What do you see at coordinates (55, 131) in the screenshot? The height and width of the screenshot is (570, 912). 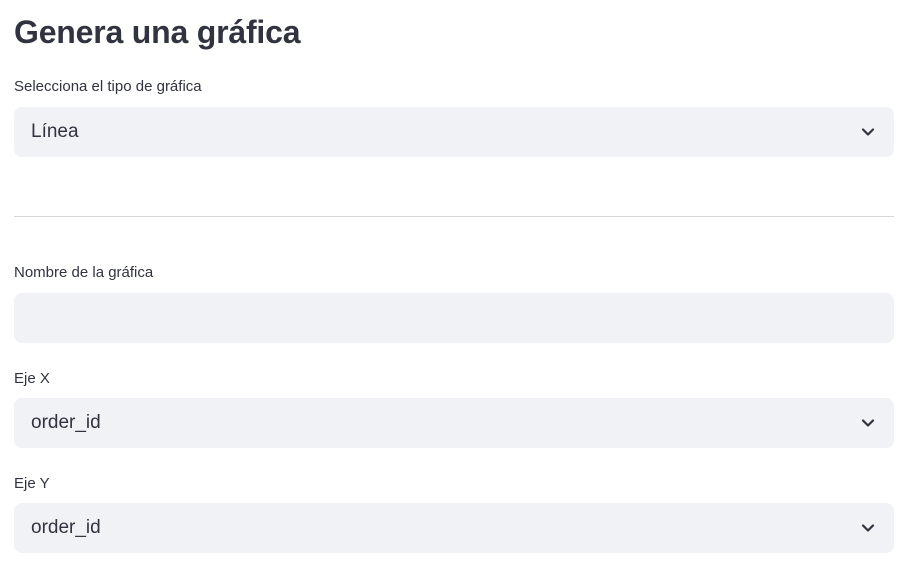 I see `chart-type-selected-value: Línea` at bounding box center [55, 131].